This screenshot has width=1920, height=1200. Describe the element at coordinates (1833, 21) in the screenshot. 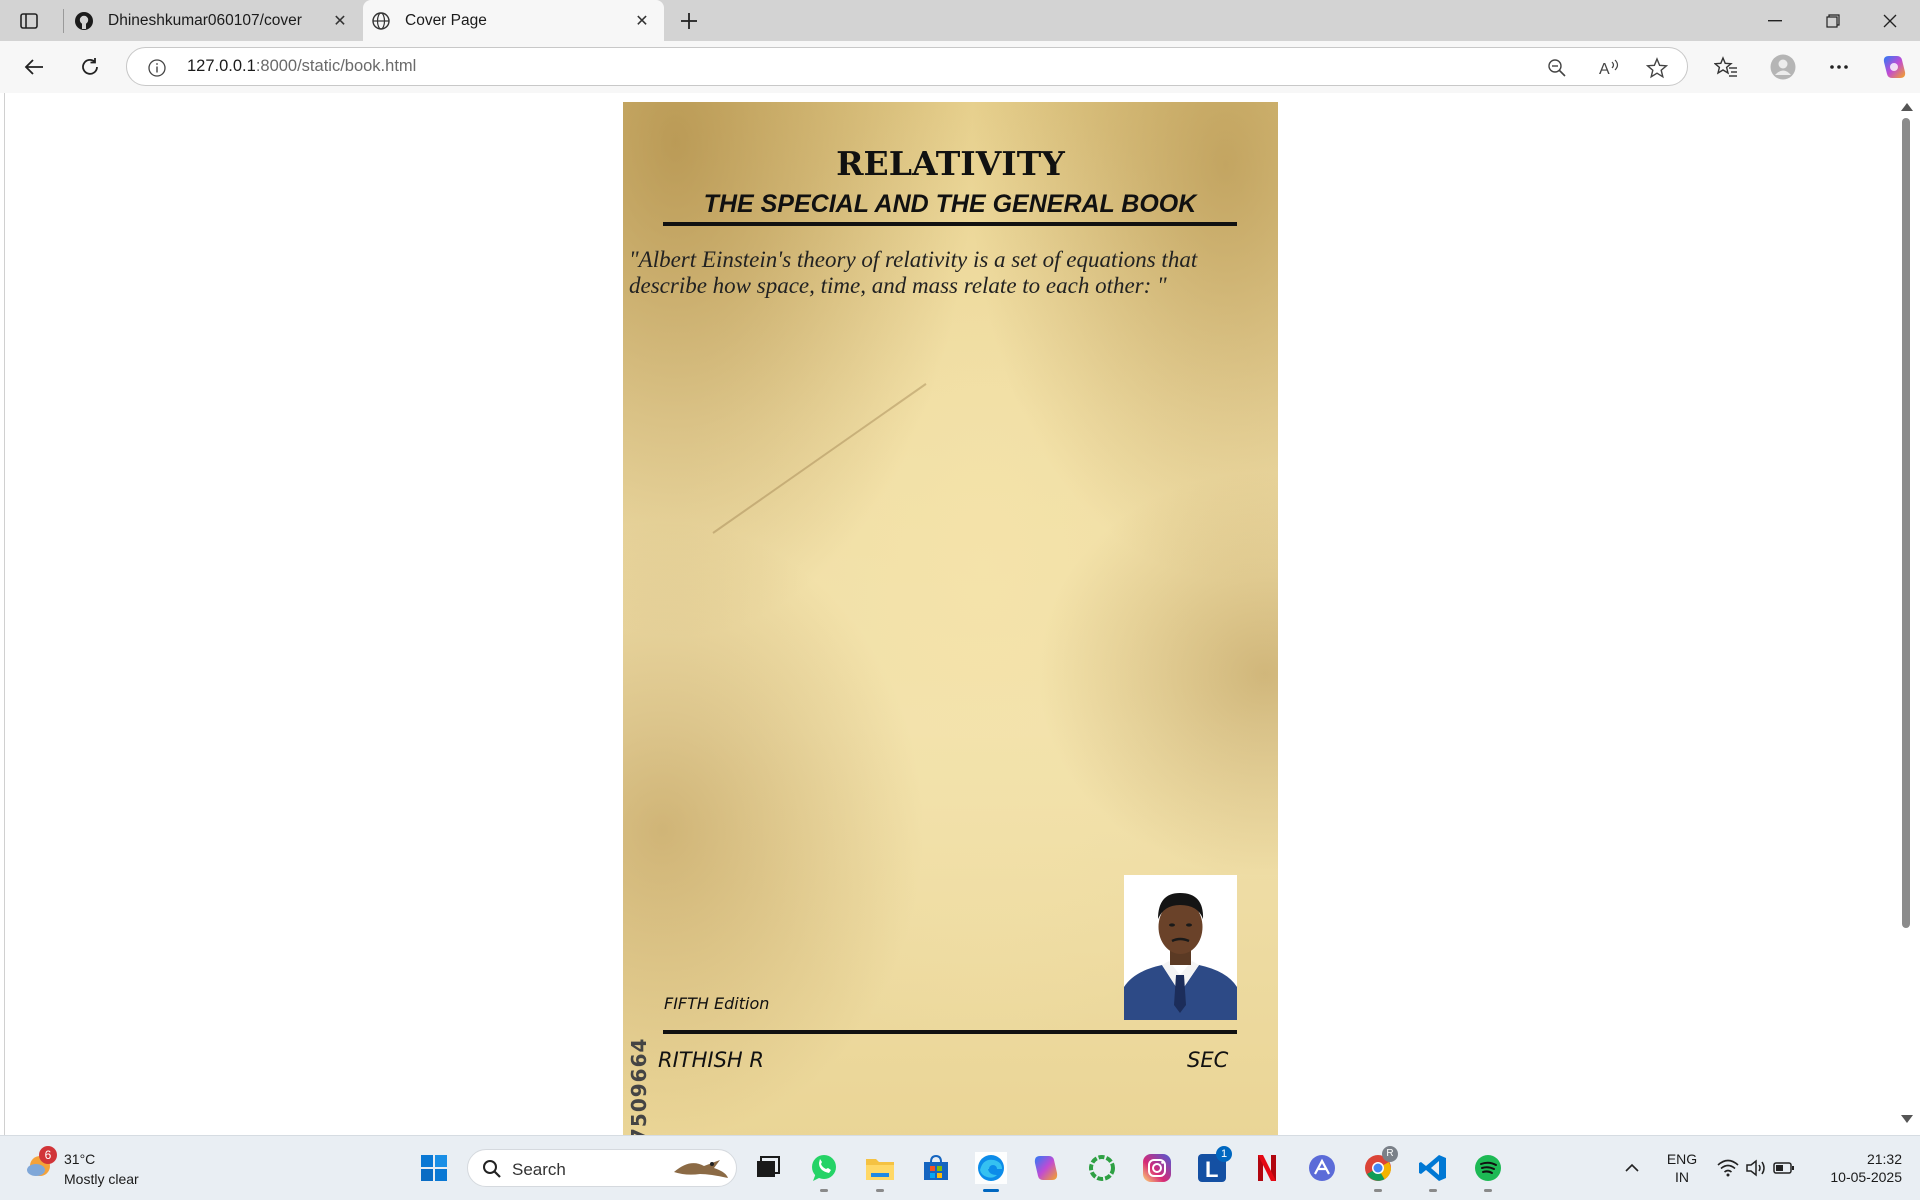

I see `restore-icon` at that location.